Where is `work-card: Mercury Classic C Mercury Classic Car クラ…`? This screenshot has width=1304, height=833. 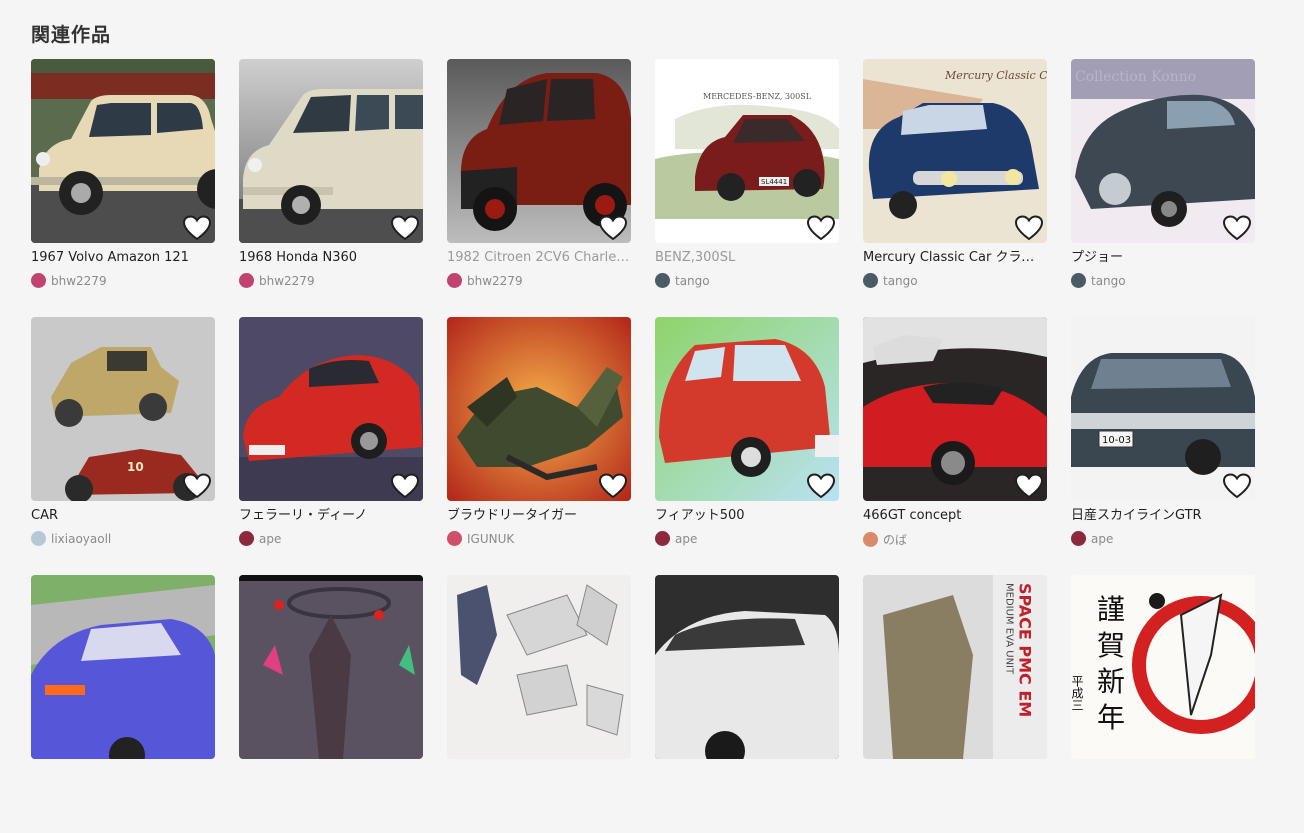
work-card: Mercury Classic C Mercury Classic Car クラ… is located at coordinates (955, 188).